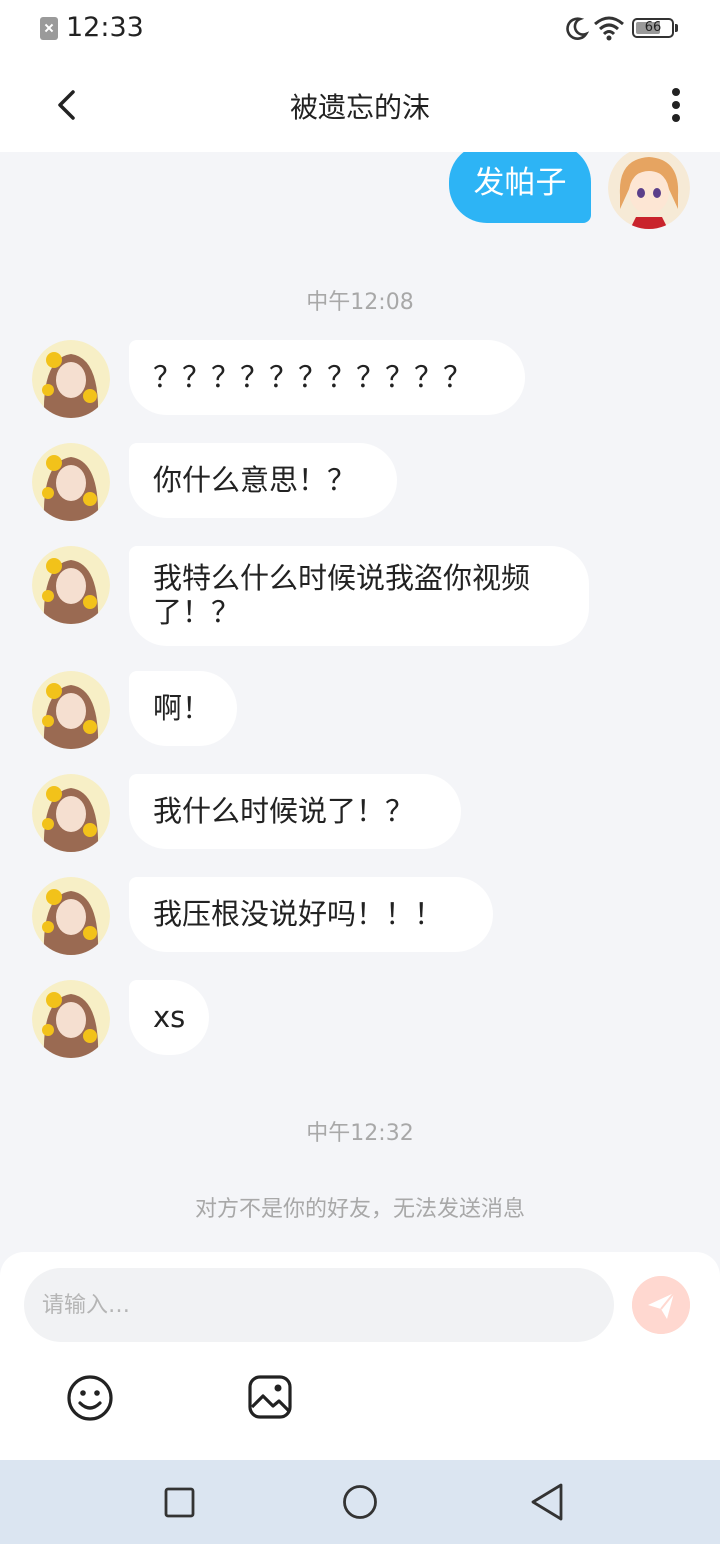  Describe the element at coordinates (49, 28) in the screenshot. I see `notification-blocked-icon` at that location.